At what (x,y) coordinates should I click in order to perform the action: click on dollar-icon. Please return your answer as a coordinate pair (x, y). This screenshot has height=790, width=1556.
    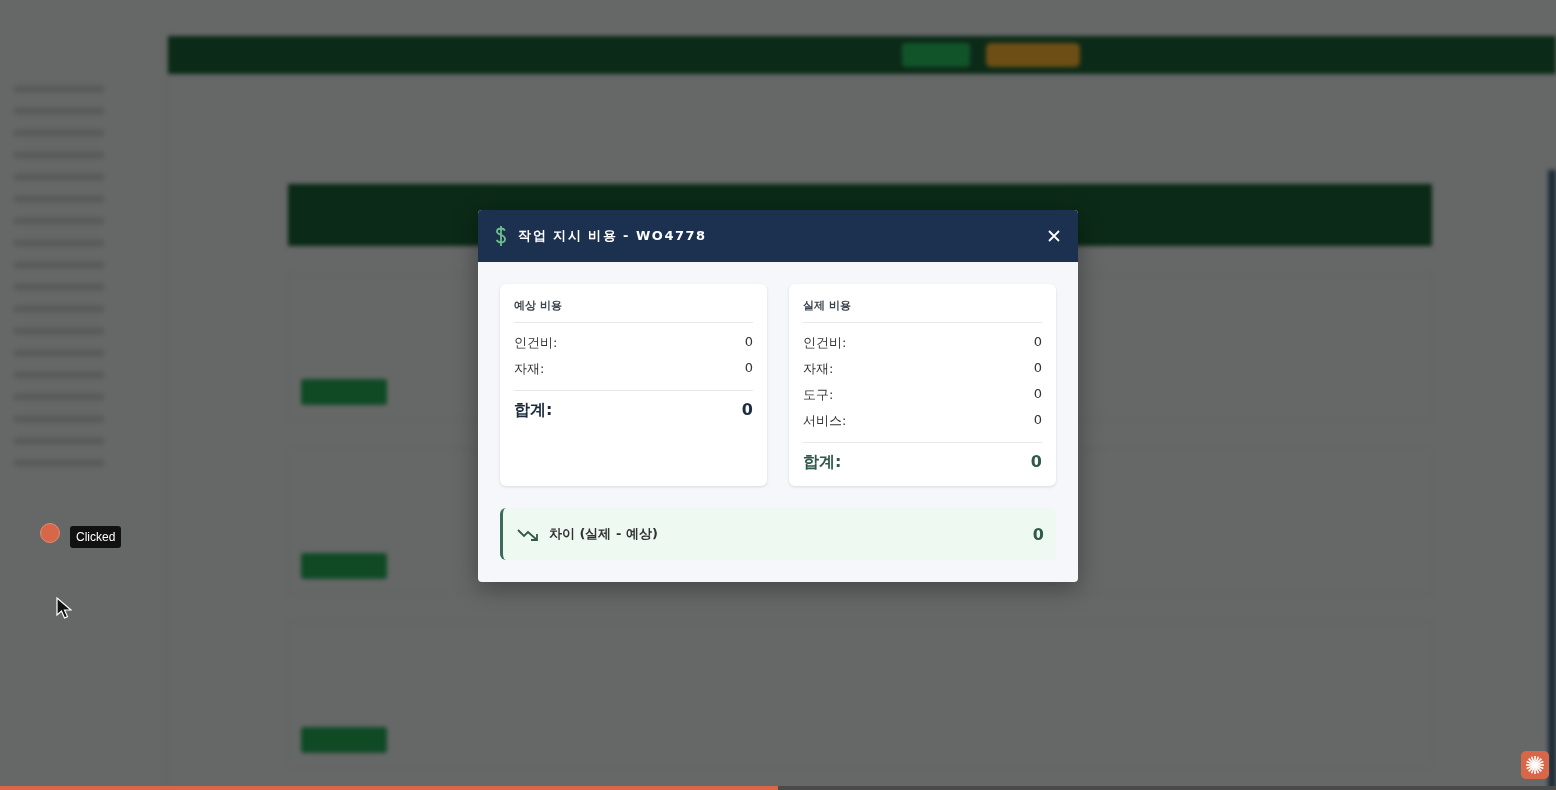
    Looking at the image, I should click on (501, 236).